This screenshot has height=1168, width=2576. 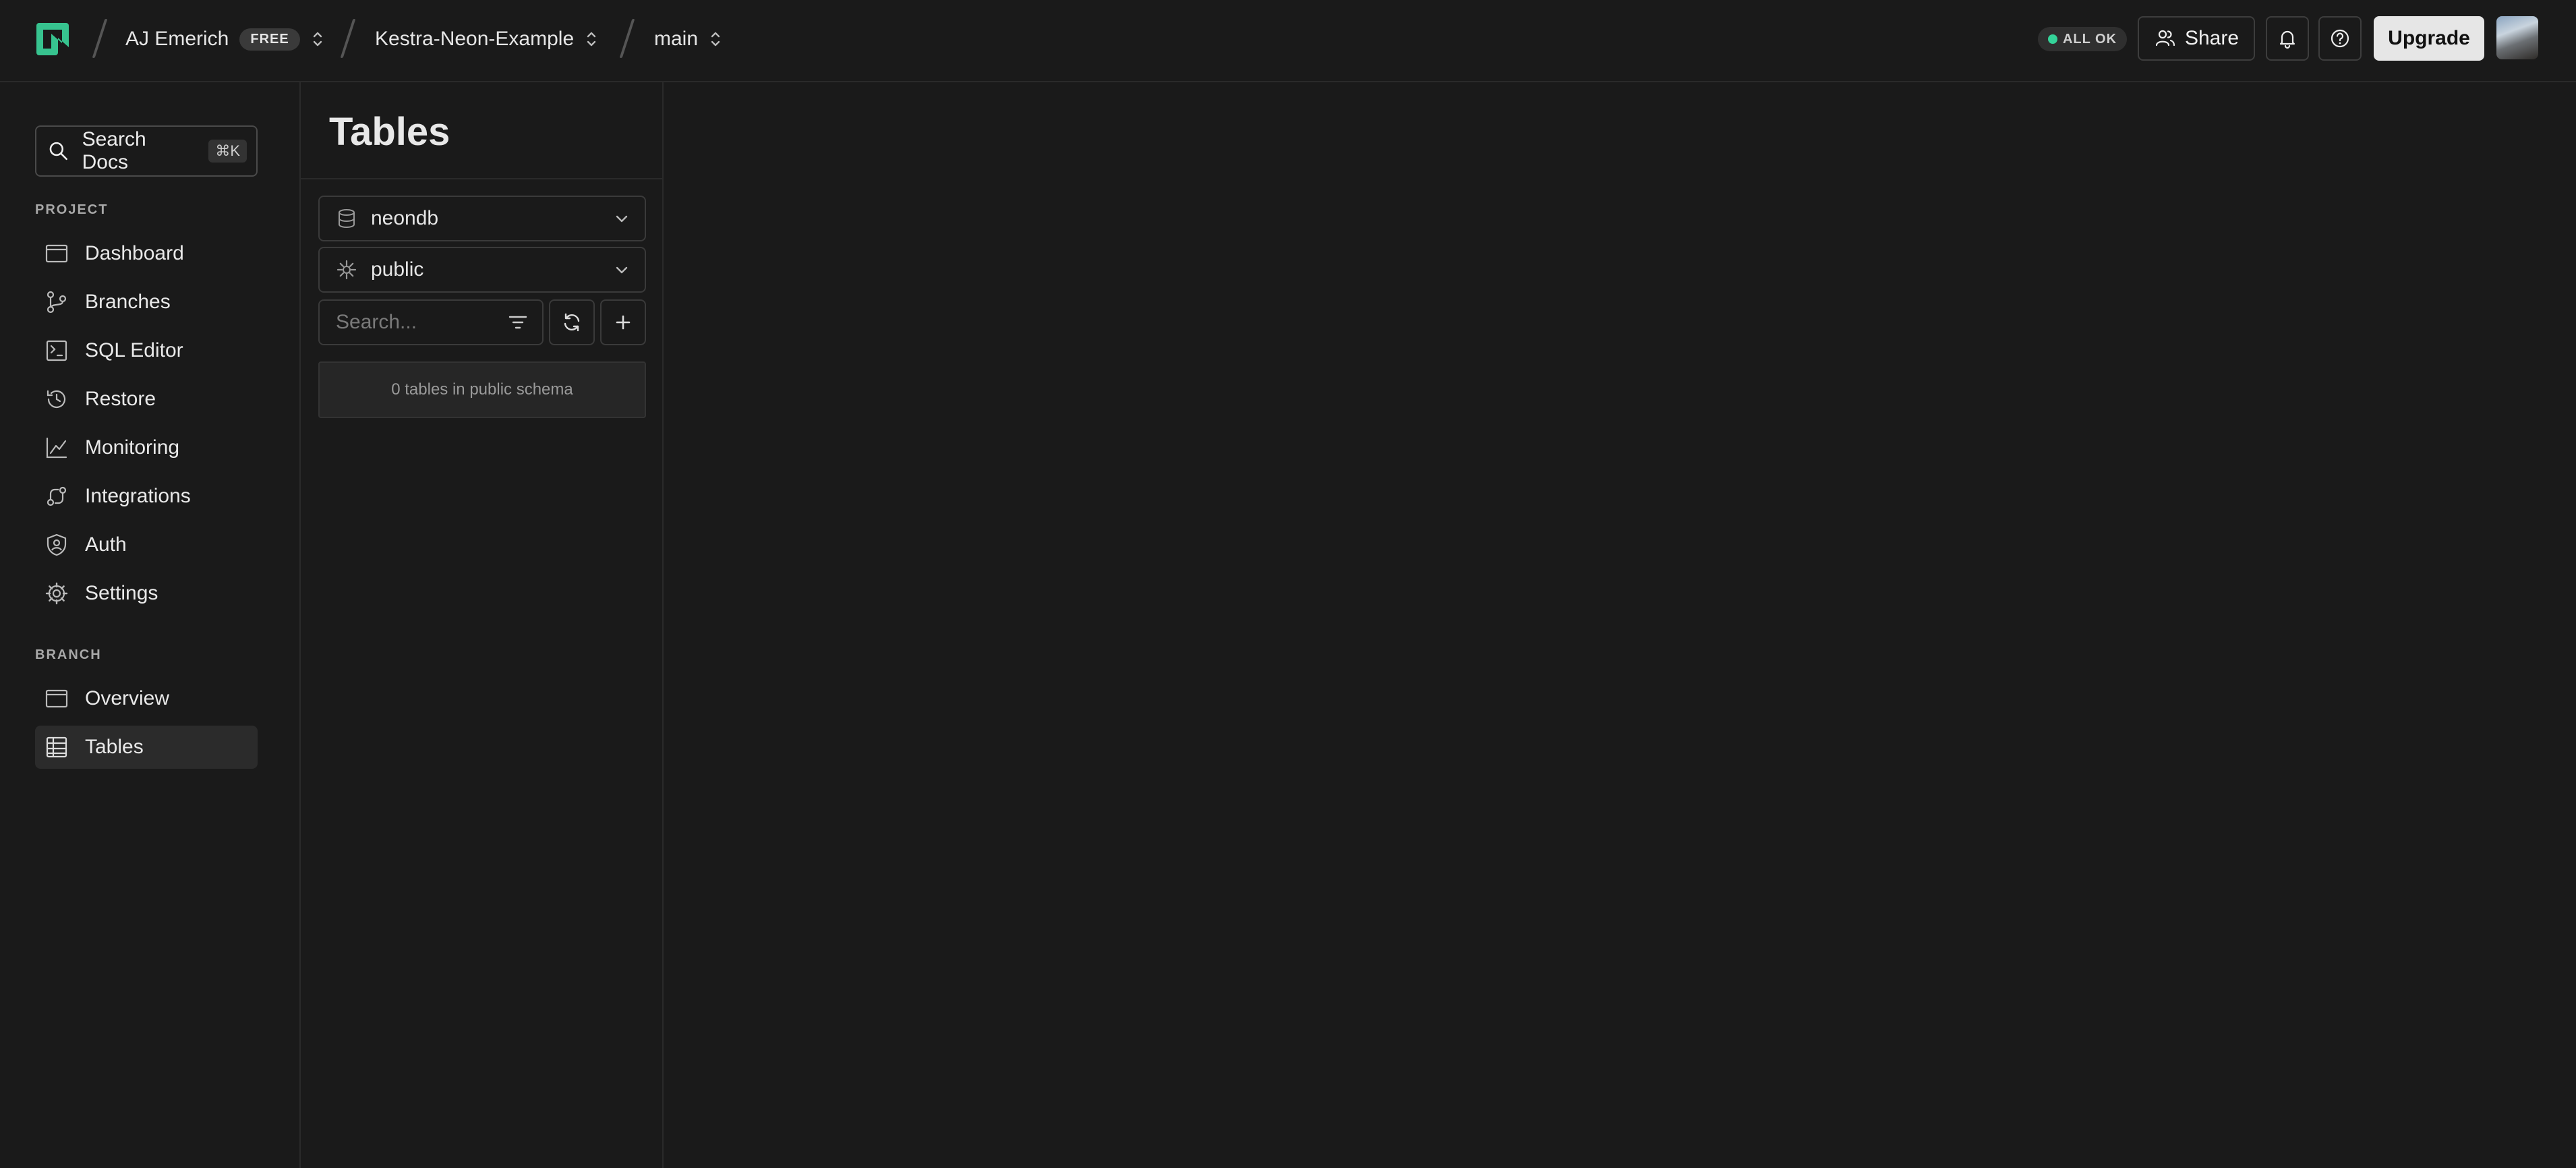 What do you see at coordinates (56, 351) in the screenshot?
I see `sql-editor-icon` at bounding box center [56, 351].